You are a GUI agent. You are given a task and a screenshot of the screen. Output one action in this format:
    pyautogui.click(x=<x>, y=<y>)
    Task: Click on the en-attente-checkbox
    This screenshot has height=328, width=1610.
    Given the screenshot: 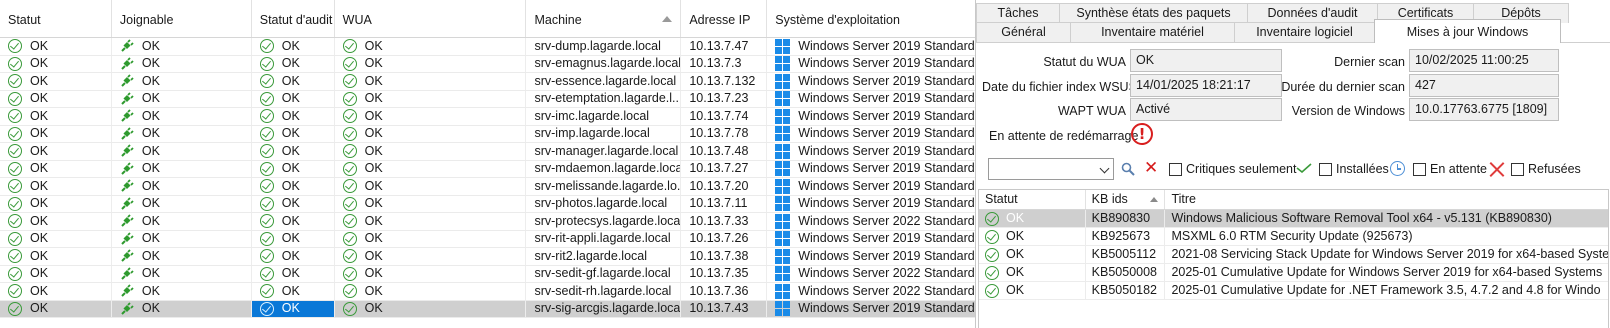 What is the action you would take?
    pyautogui.click(x=1419, y=169)
    